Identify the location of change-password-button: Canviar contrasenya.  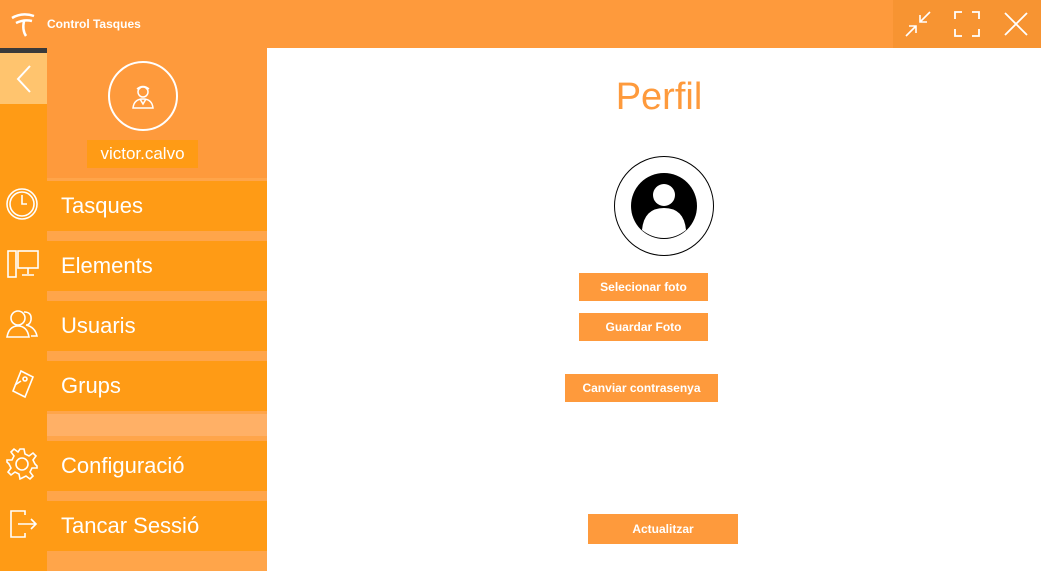
(641, 388).